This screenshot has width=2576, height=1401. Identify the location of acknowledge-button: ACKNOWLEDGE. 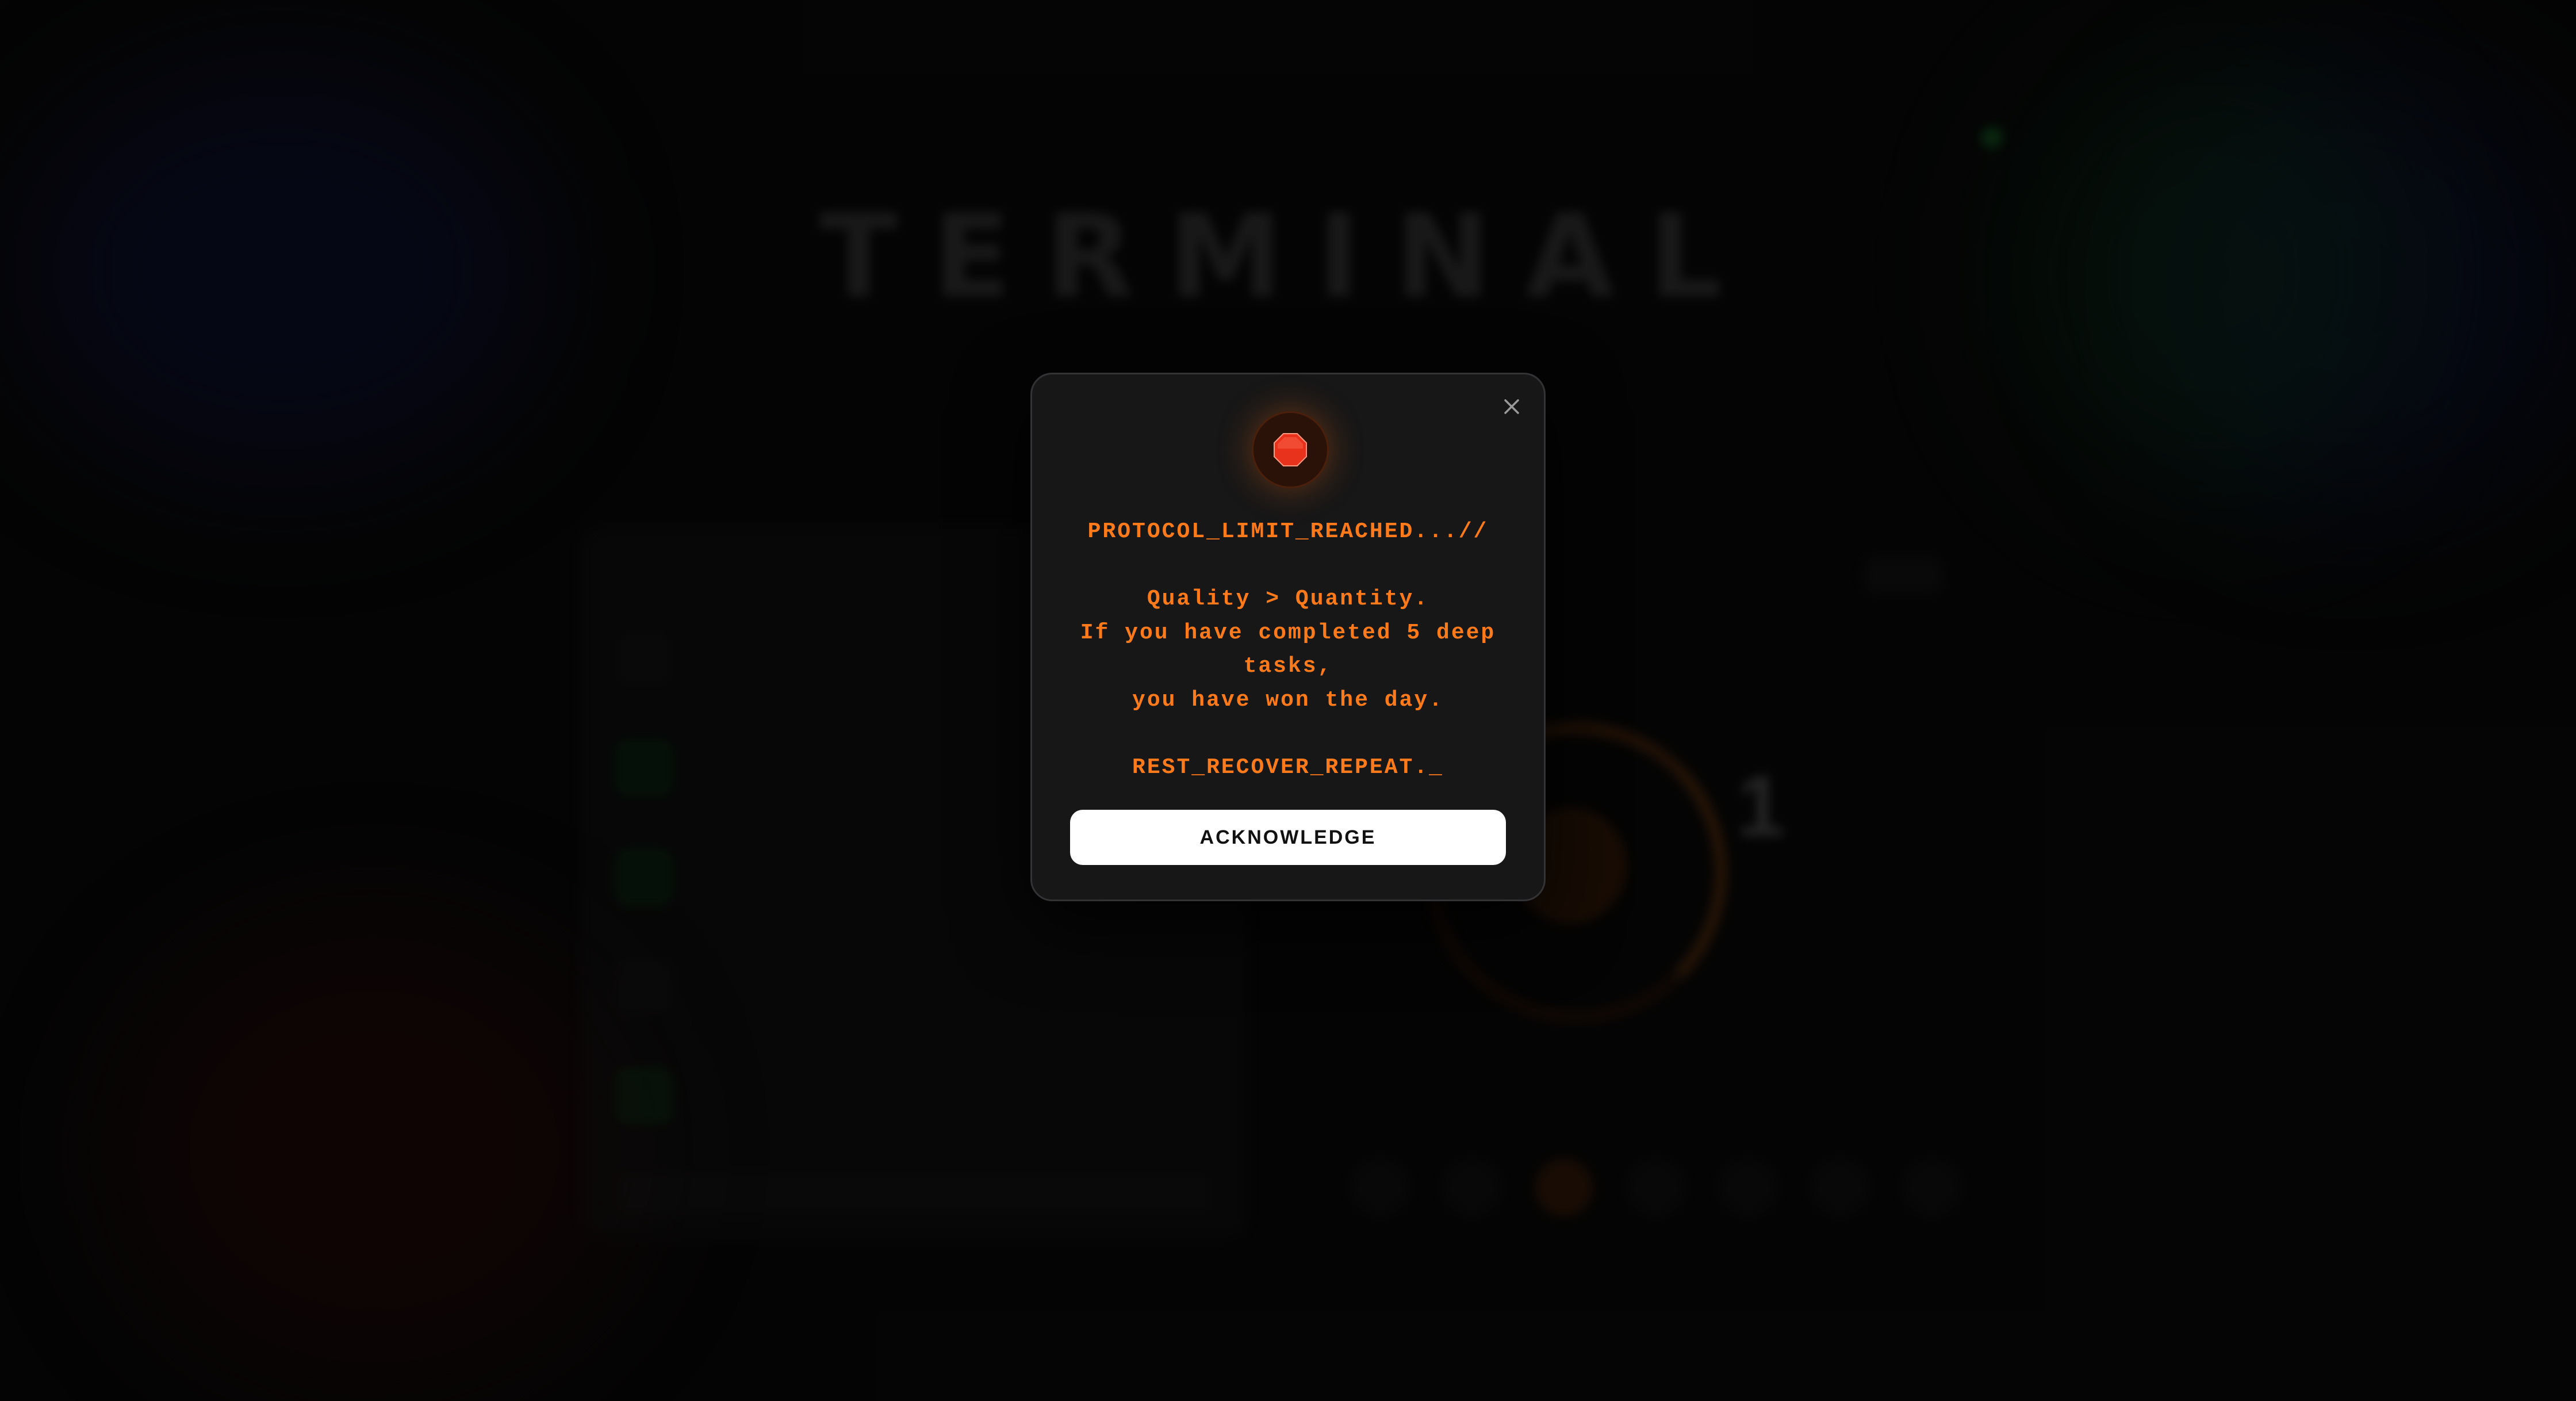
(1288, 837).